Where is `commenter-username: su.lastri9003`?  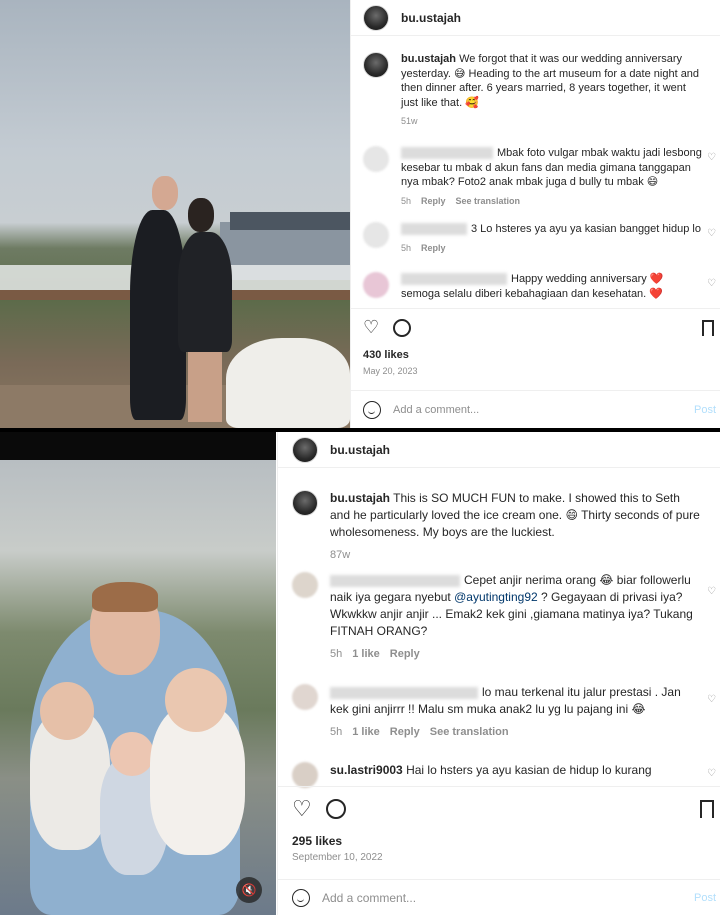 commenter-username: su.lastri9003 is located at coordinates (366, 770).